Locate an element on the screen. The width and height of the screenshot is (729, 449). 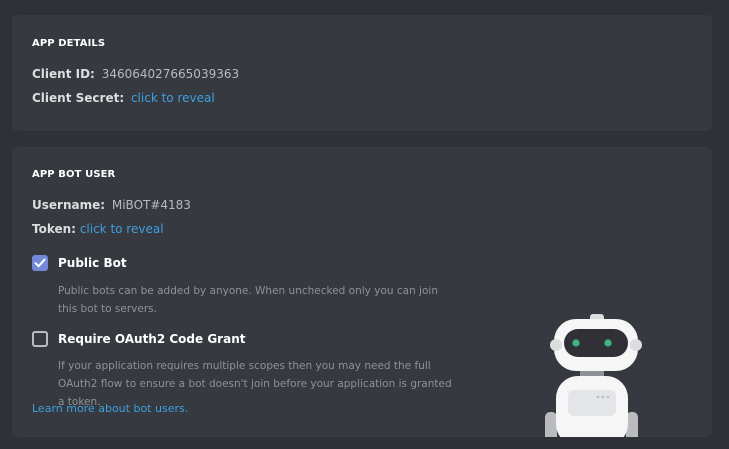
token-reveal-link: click to reveal is located at coordinates (122, 229).